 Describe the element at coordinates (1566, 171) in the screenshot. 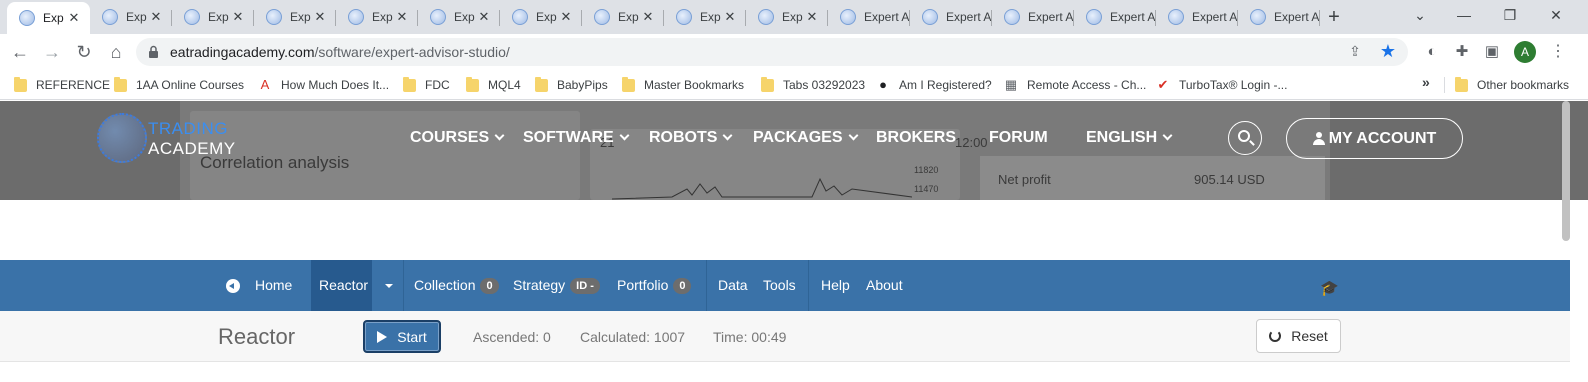

I see `page-scrollbar-thumb` at that location.